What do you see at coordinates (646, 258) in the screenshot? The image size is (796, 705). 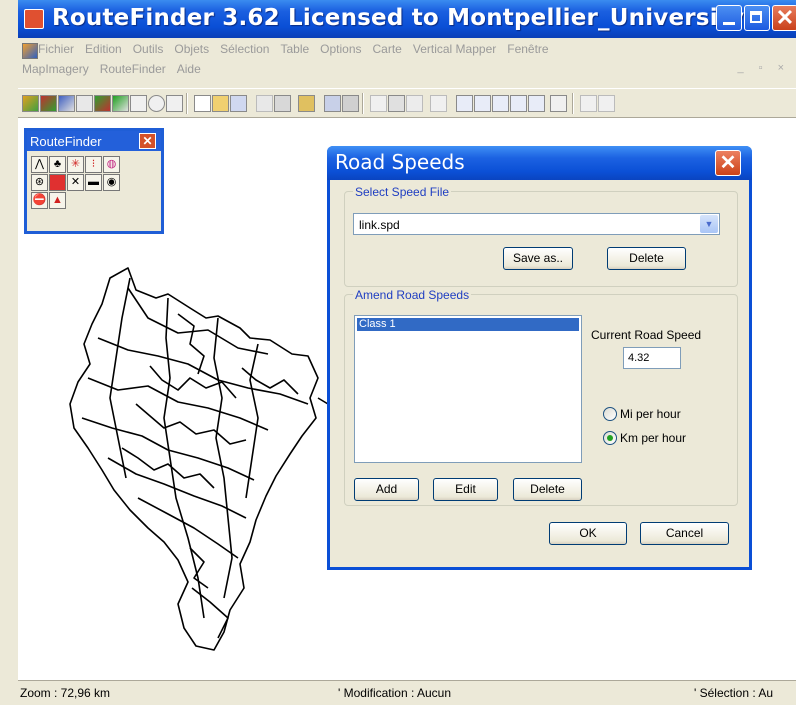 I see `delete-file-button: Delete` at bounding box center [646, 258].